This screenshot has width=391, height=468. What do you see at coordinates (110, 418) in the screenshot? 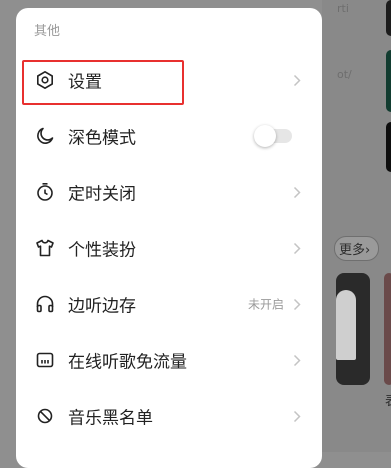
I see `menu-item-label: 音乐黑名单` at bounding box center [110, 418].